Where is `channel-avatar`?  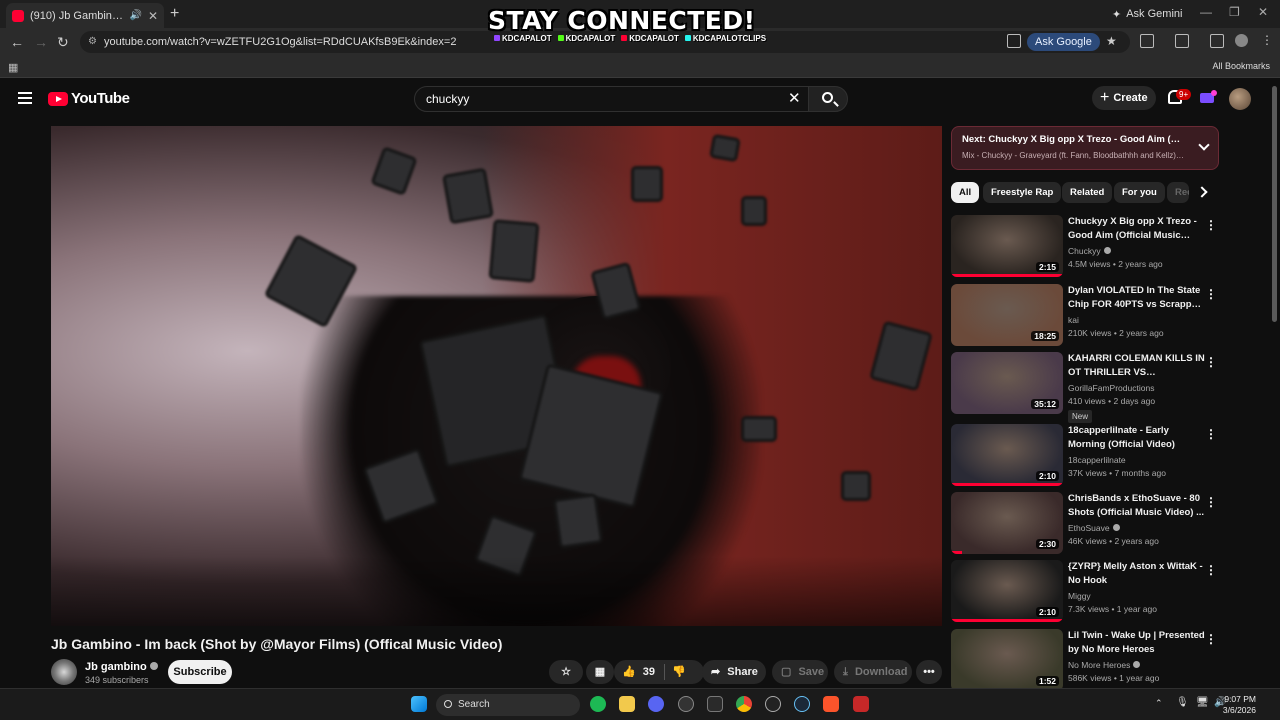 channel-avatar is located at coordinates (64, 672).